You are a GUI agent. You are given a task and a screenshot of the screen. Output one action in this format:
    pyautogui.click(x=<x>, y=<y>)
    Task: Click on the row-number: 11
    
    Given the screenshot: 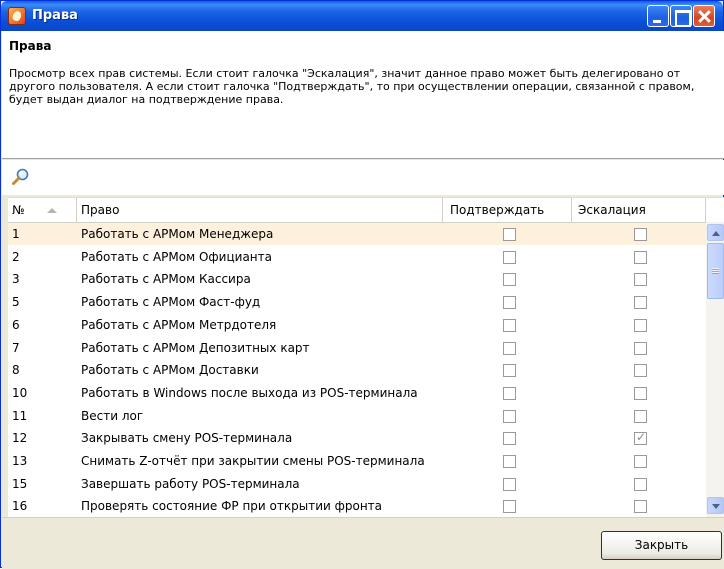 What is the action you would take?
    pyautogui.click(x=20, y=415)
    